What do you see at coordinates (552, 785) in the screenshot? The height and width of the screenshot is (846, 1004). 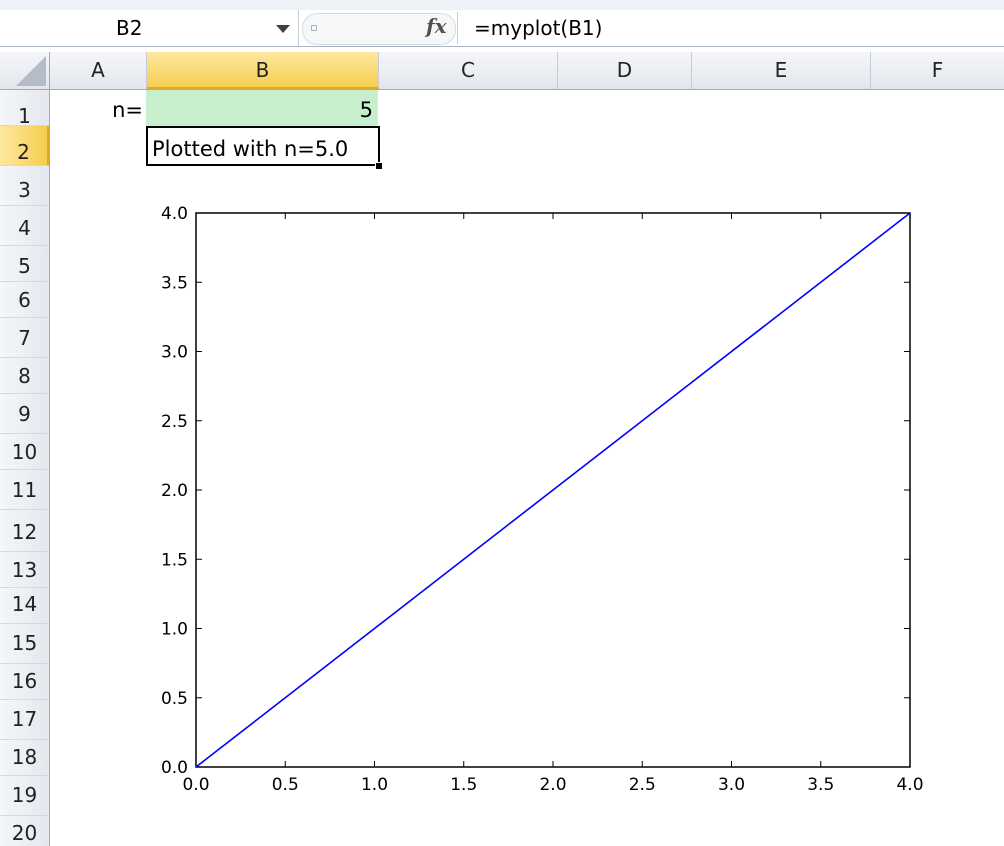 I see `x-tick-label: 2.0` at bounding box center [552, 785].